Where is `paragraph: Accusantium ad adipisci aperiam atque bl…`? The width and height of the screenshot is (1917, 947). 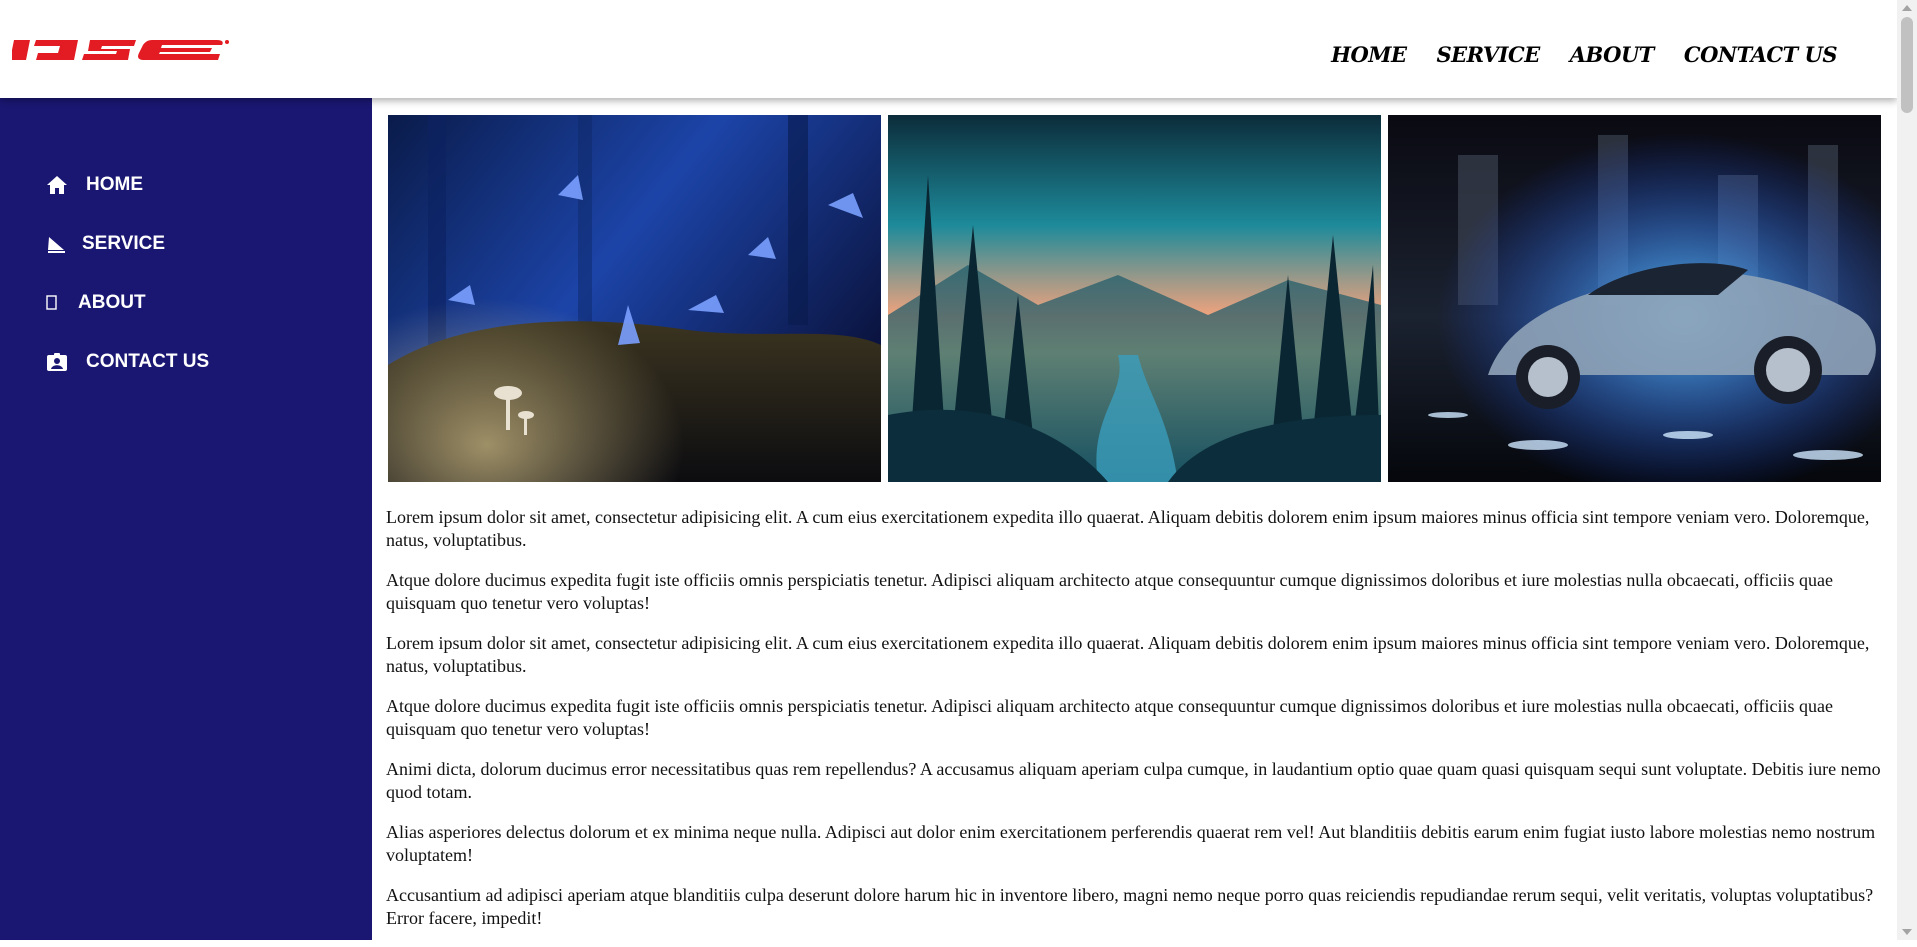 paragraph: Accusantium ad adipisci aperiam atque bl… is located at coordinates (1130, 906).